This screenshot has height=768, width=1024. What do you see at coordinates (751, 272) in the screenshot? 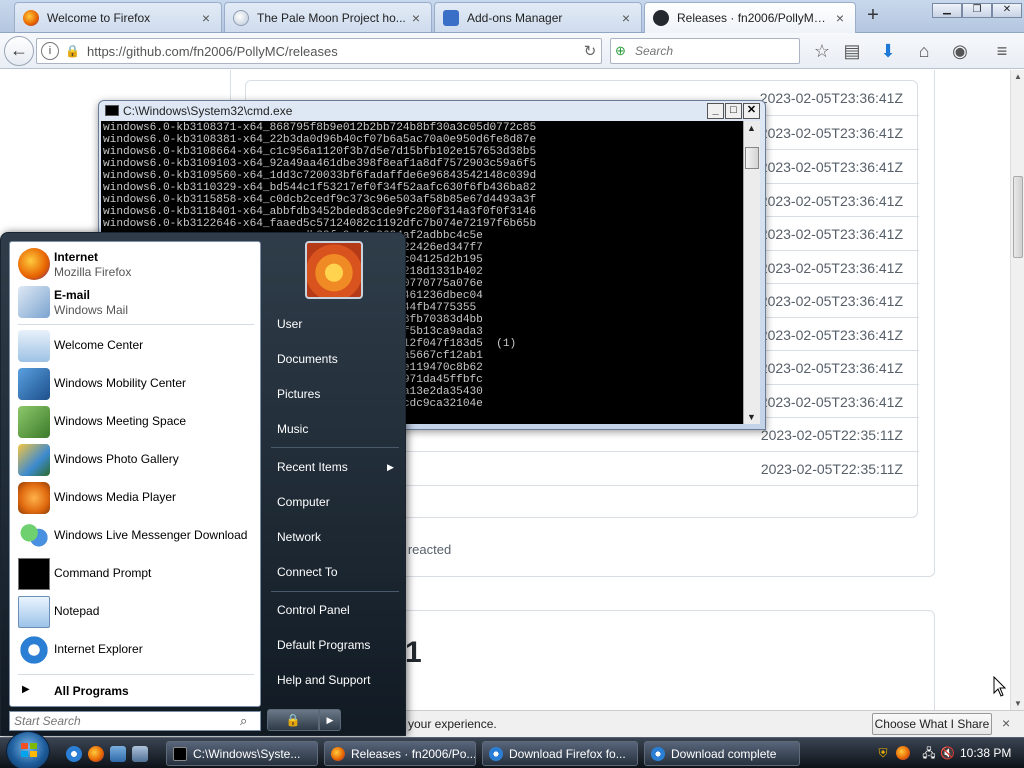
I see `cmd-scrollbar: ▲ ▼` at bounding box center [751, 272].